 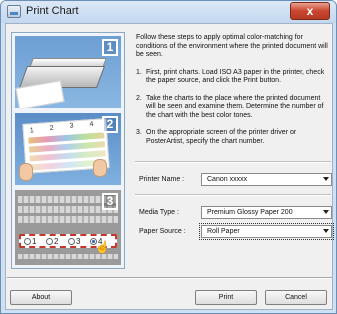 What do you see at coordinates (139, 132) in the screenshot?
I see `step-number: 3.` at bounding box center [139, 132].